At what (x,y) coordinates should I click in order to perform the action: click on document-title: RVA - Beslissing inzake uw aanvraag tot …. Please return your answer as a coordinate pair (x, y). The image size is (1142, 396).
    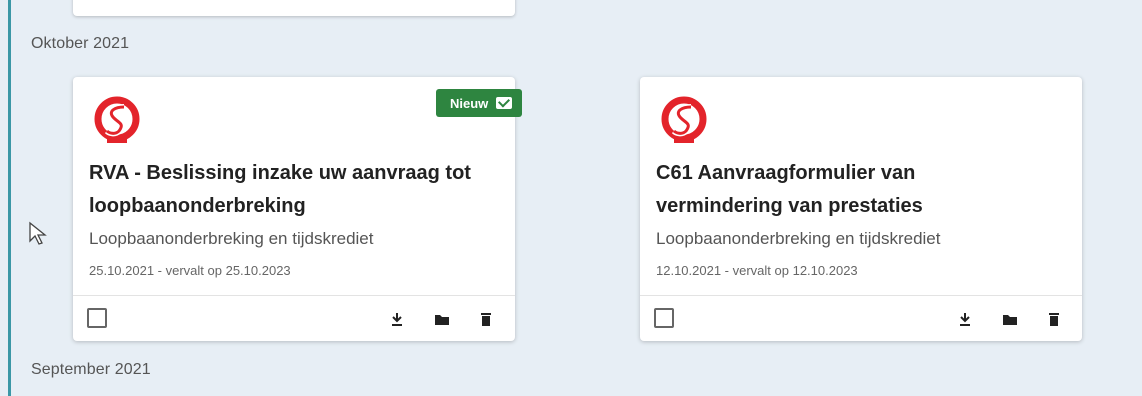
    Looking at the image, I should click on (299, 190).